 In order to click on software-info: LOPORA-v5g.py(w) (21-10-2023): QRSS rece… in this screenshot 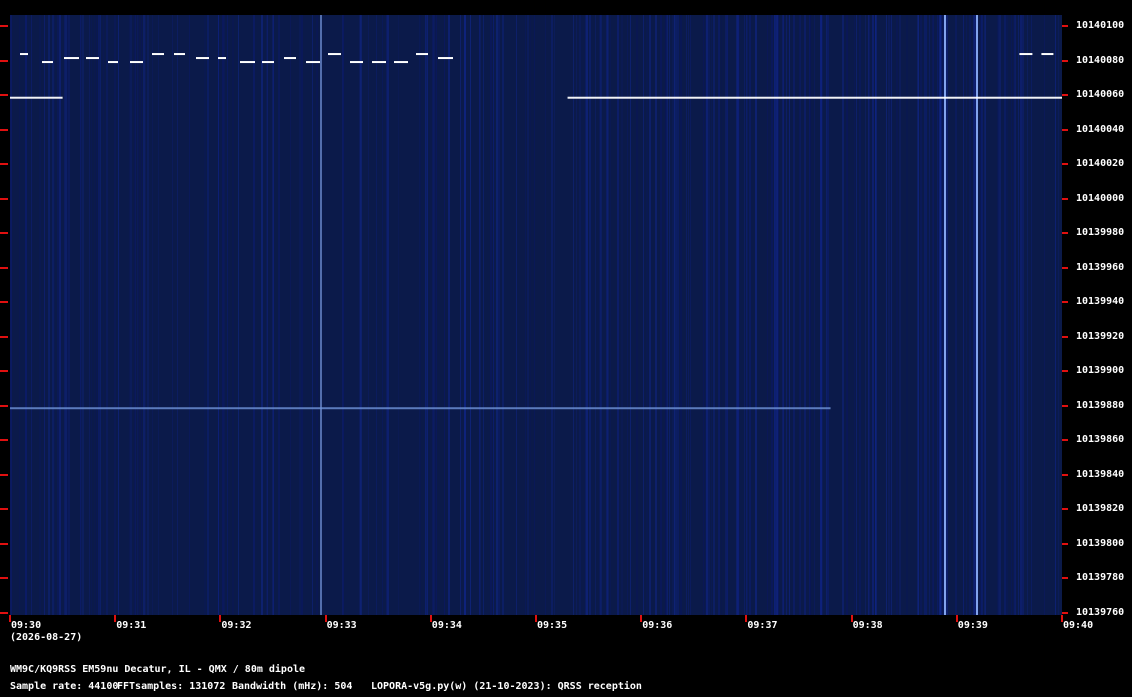, I will do `click(506, 686)`.